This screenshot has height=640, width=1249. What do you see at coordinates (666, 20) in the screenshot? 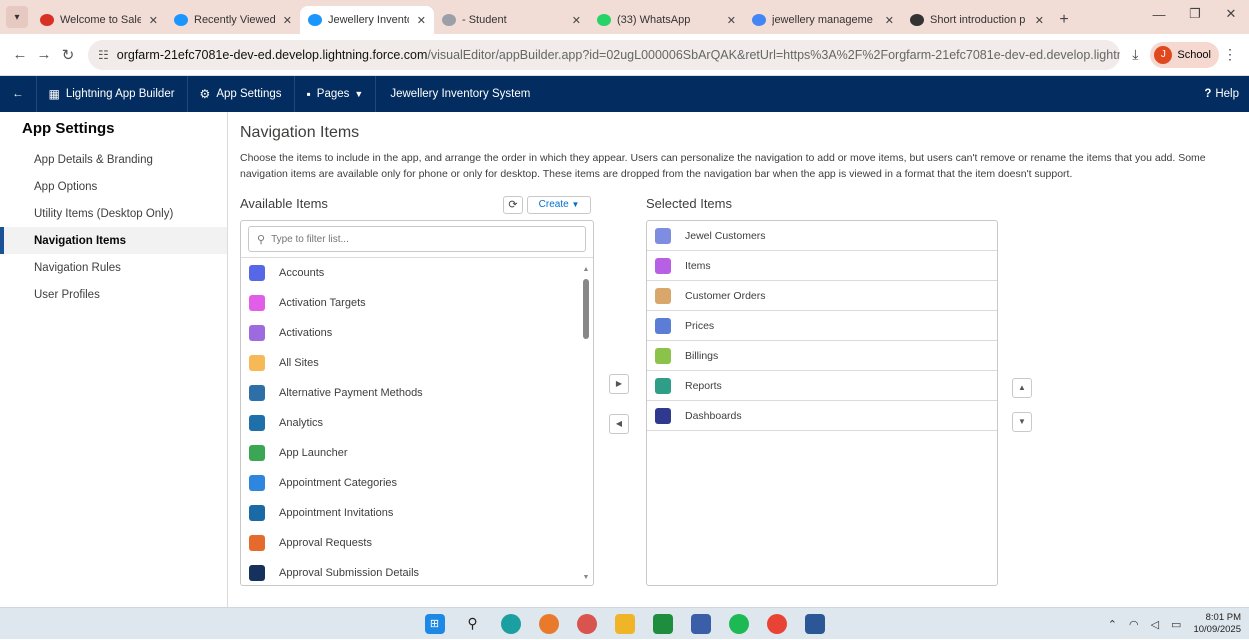
I see `browser-tab: (33) WhatsApp ✕` at bounding box center [666, 20].